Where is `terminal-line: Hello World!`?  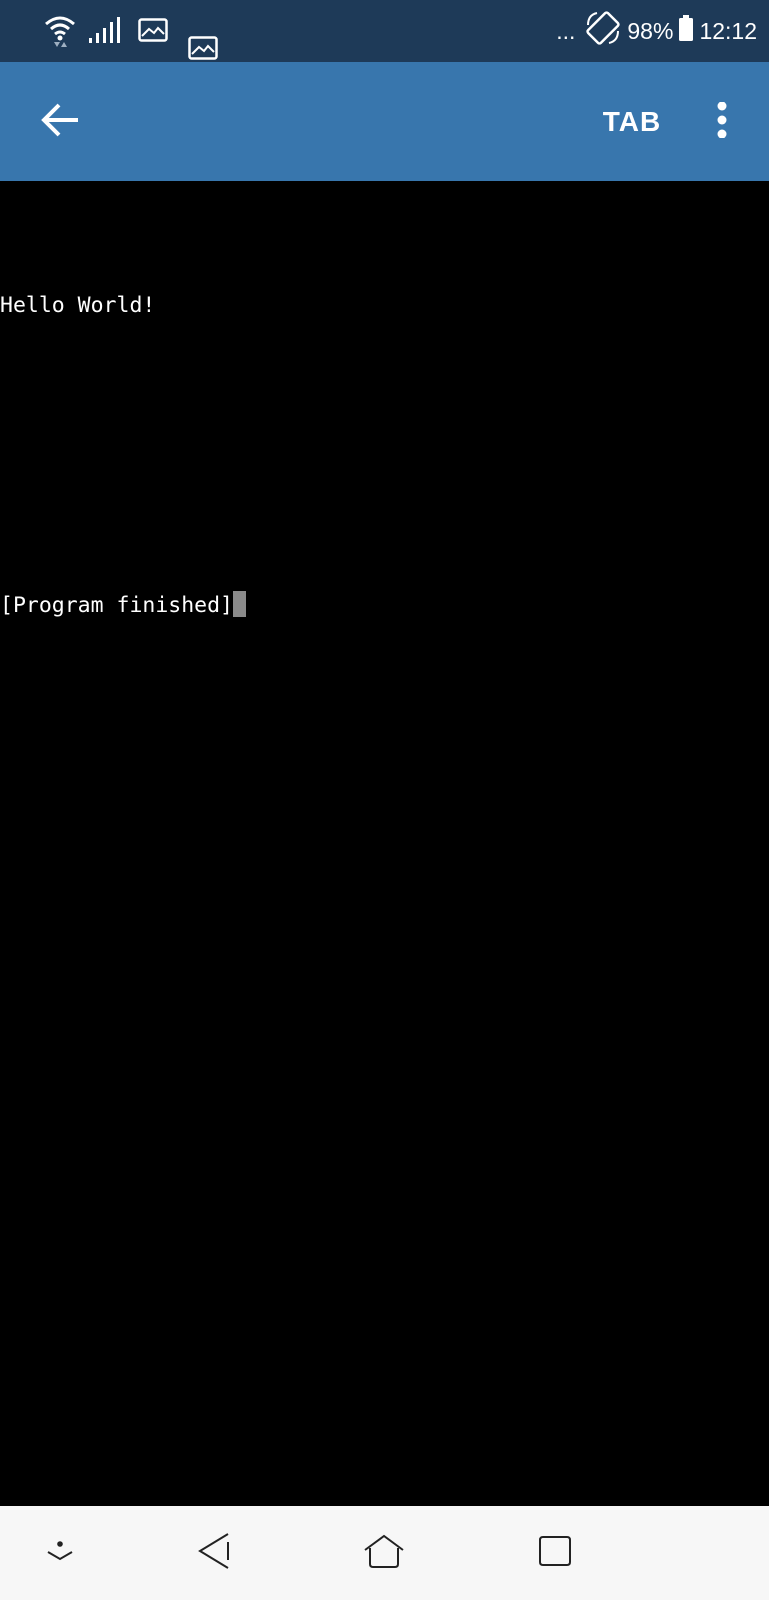 terminal-line: Hello World! is located at coordinates (78, 305).